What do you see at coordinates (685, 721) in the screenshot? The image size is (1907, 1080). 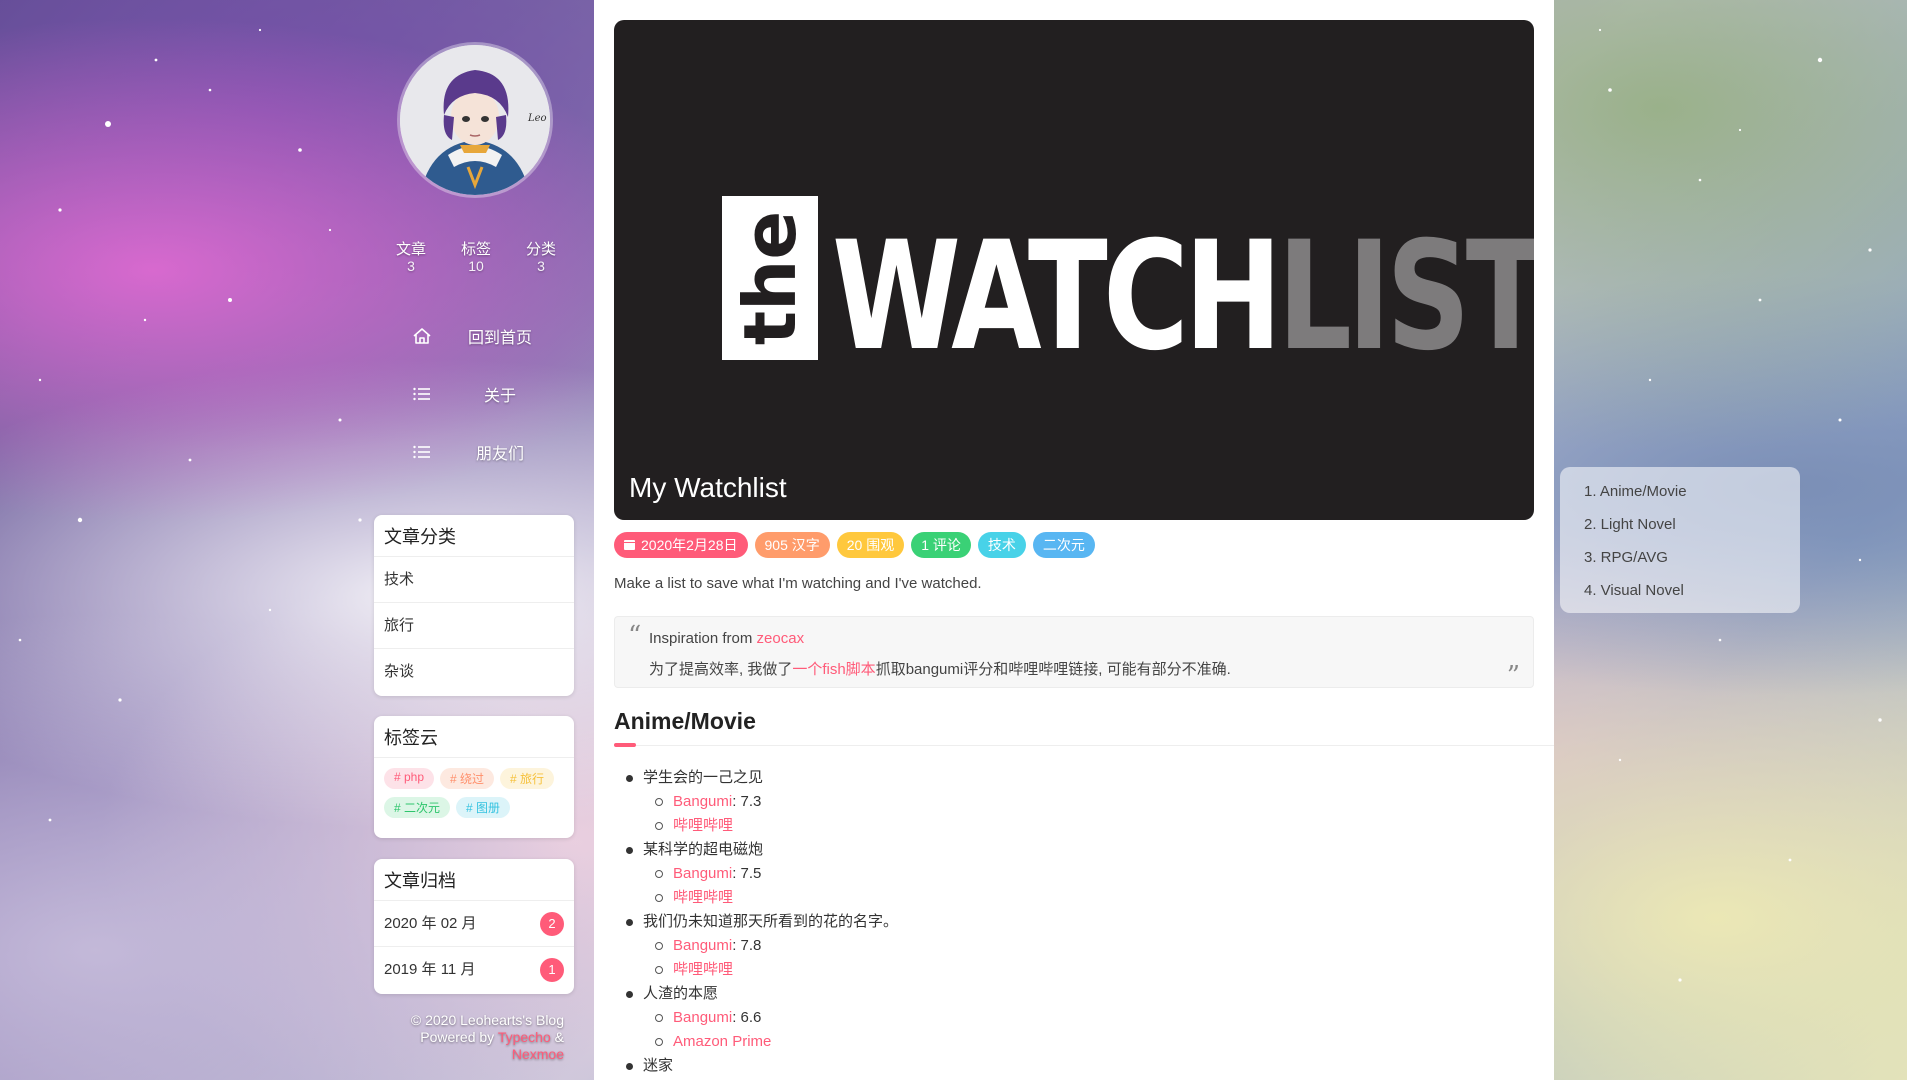 I see `section-heading: Anime/Movie` at bounding box center [685, 721].